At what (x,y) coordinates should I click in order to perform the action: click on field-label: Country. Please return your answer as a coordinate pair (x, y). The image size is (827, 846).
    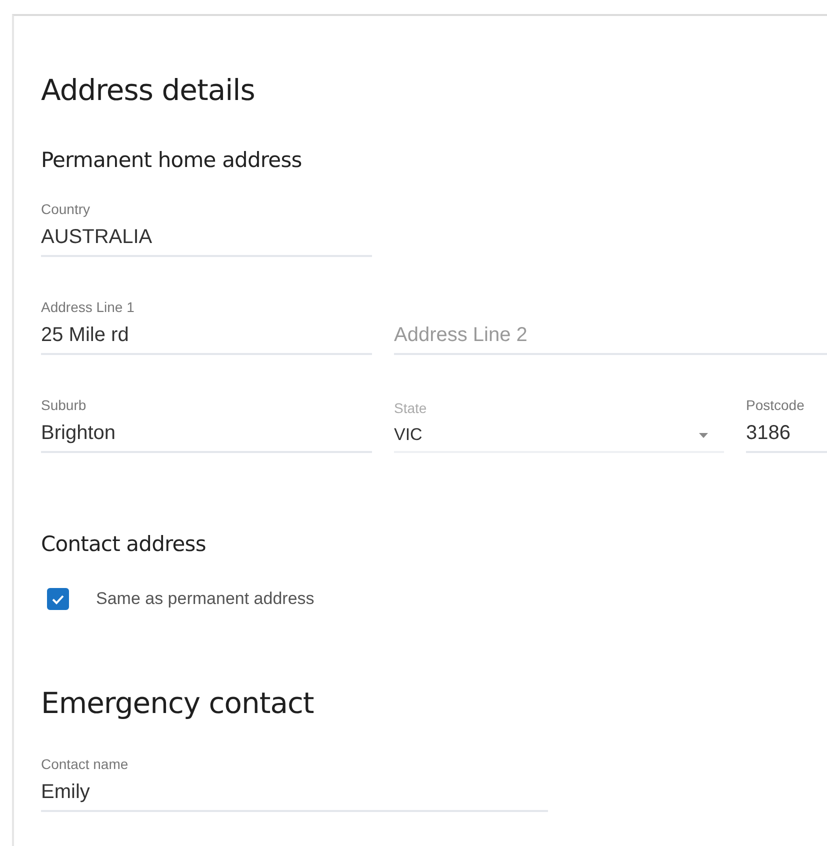
    Looking at the image, I should click on (66, 209).